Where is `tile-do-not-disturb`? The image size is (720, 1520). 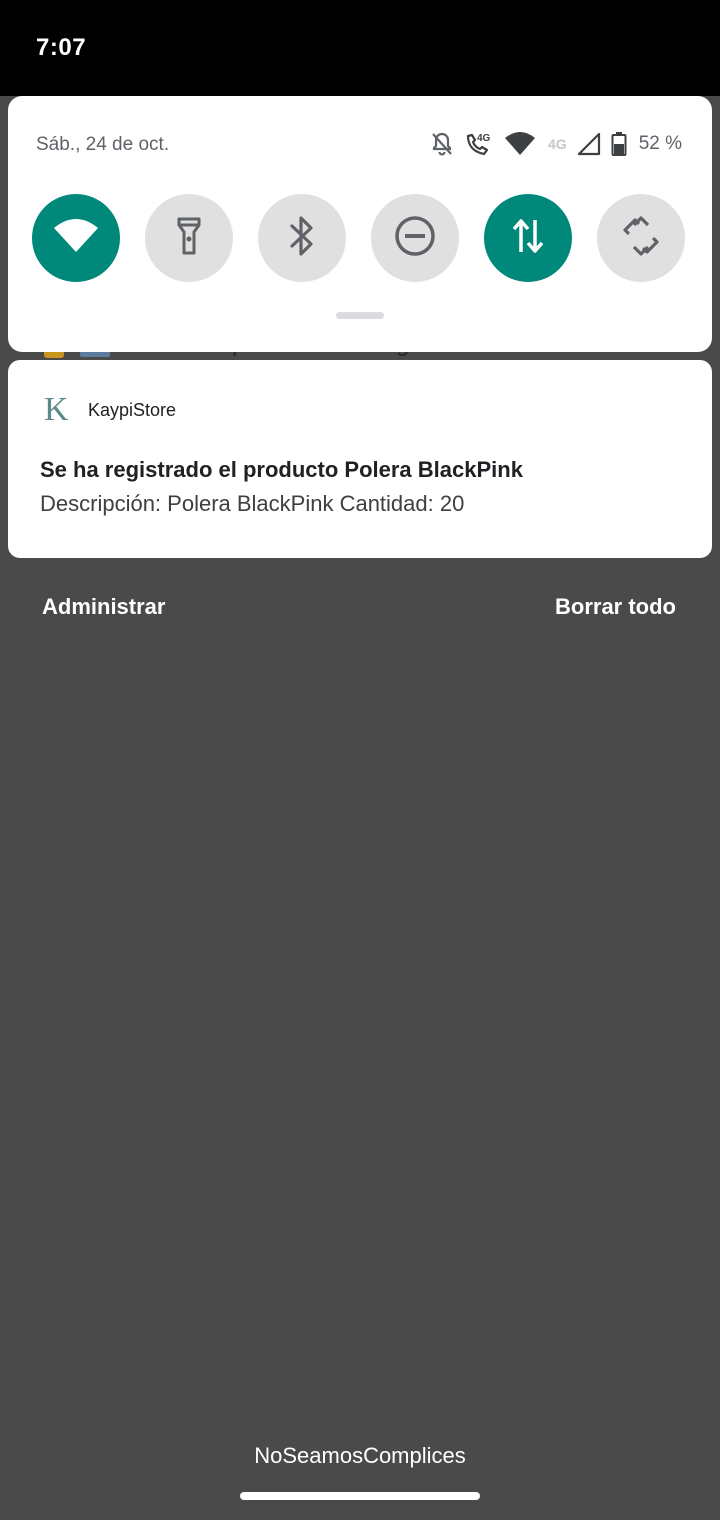
tile-do-not-disturb is located at coordinates (415, 238).